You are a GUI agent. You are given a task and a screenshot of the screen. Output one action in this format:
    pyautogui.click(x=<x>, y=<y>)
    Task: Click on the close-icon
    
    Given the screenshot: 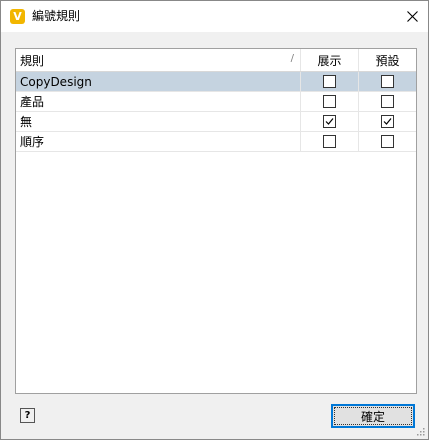 What is the action you would take?
    pyautogui.click(x=412, y=16)
    